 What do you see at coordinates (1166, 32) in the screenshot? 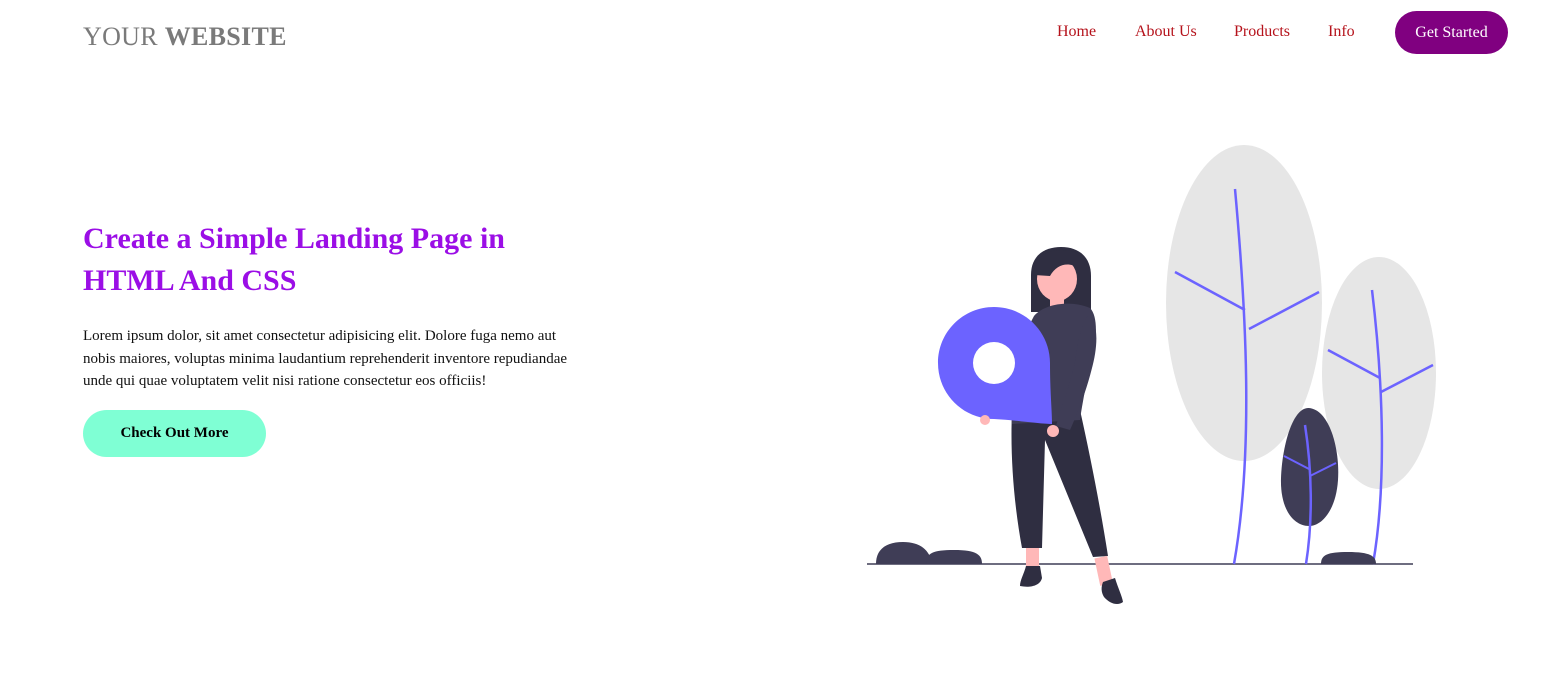
I see `nav-link-about-us: About Us` at bounding box center [1166, 32].